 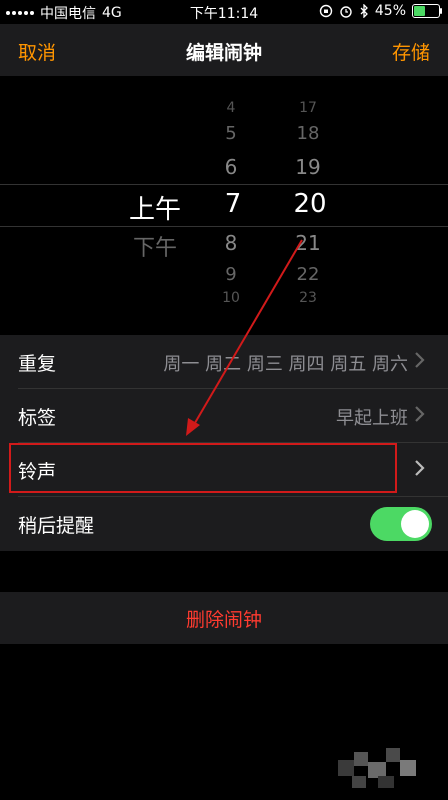 I want to click on delete-alarm-row: 删除闹钟, so click(x=224, y=618).